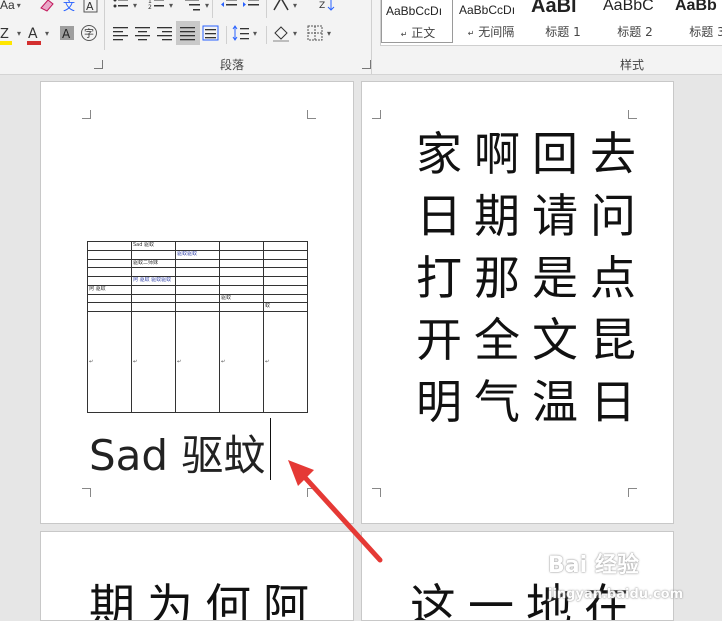 This screenshot has height=621, width=722. Describe the element at coordinates (177, 452) in the screenshot. I see `body-text: Sad 驱蚊` at that location.